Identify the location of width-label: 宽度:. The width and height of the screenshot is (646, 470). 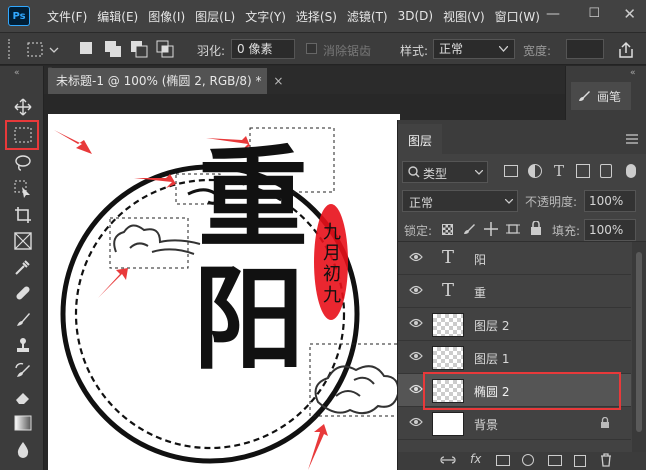
(537, 51).